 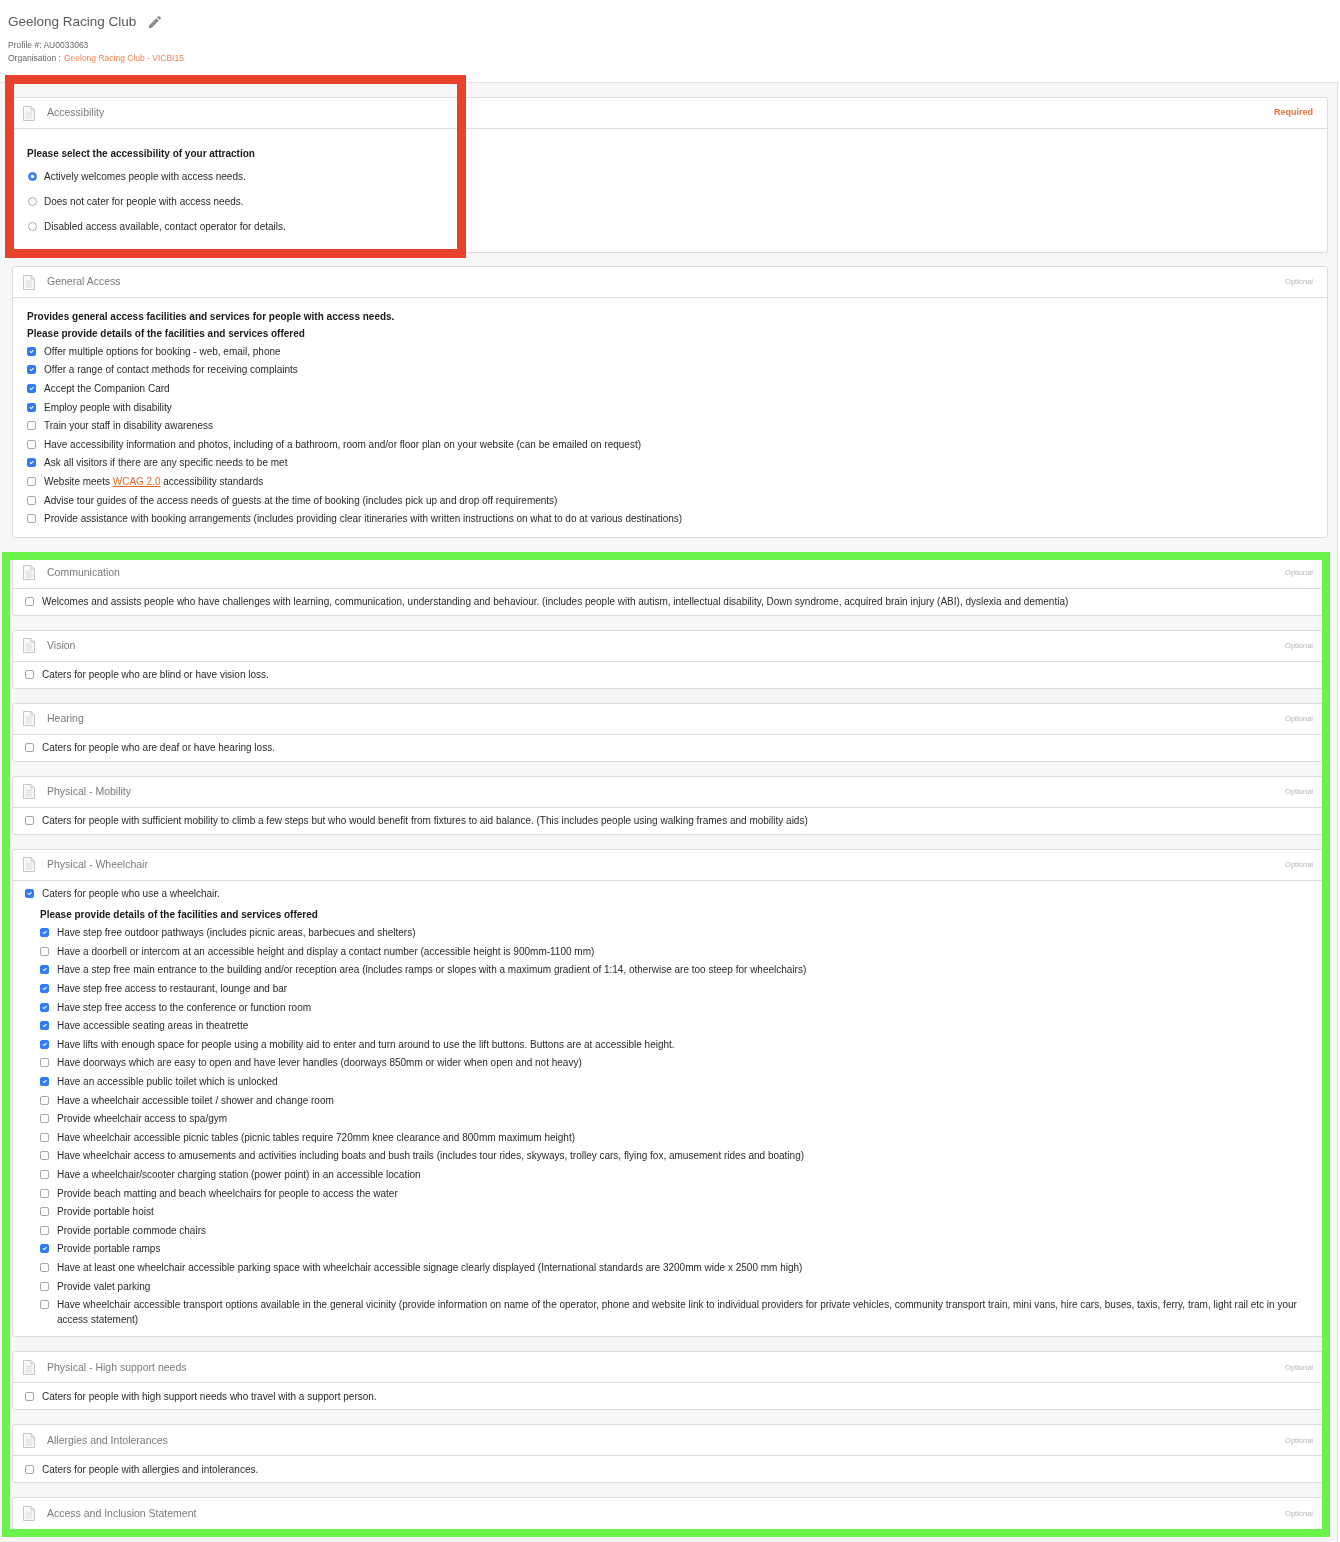 What do you see at coordinates (210, 1396) in the screenshot?
I see `option-label: Caters for people with high support needs who travel with a support person.` at bounding box center [210, 1396].